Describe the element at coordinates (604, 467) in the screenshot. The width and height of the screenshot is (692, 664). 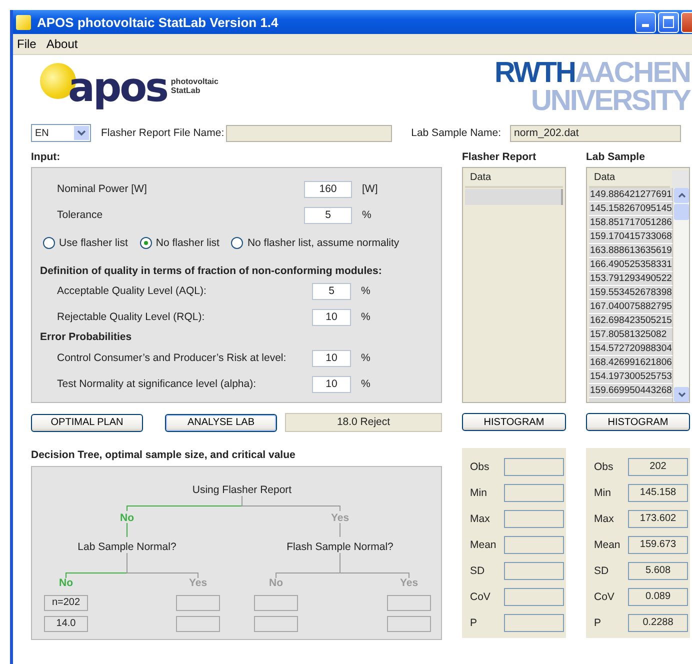
I see `stat-label: Obs` at that location.